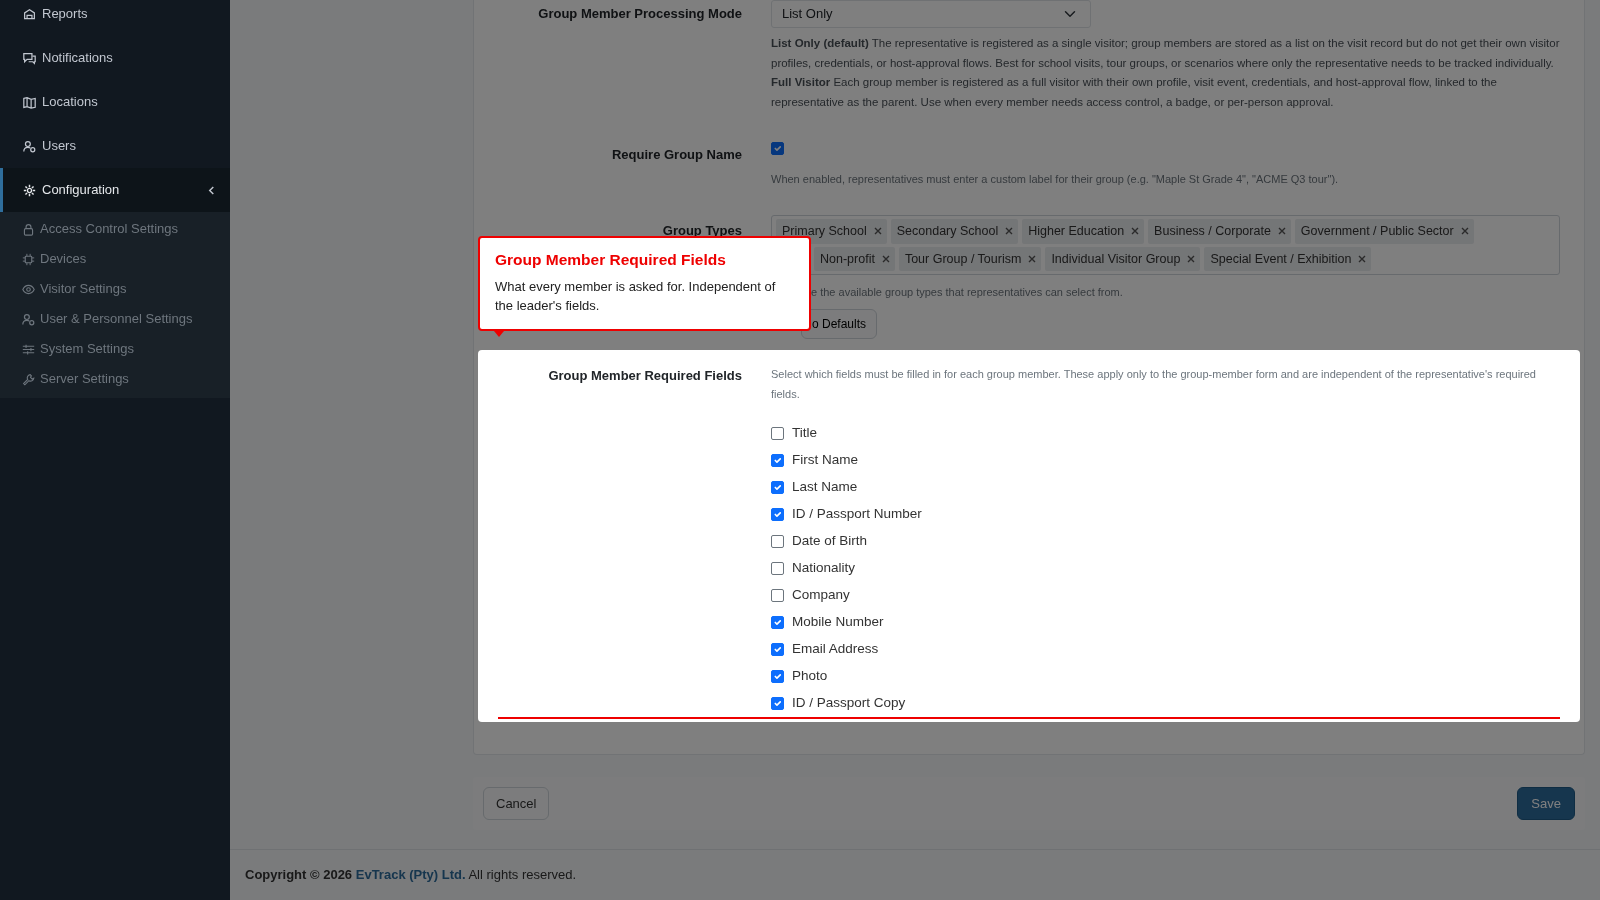  What do you see at coordinates (115, 18) in the screenshot?
I see `sidebar-item: Reports` at bounding box center [115, 18].